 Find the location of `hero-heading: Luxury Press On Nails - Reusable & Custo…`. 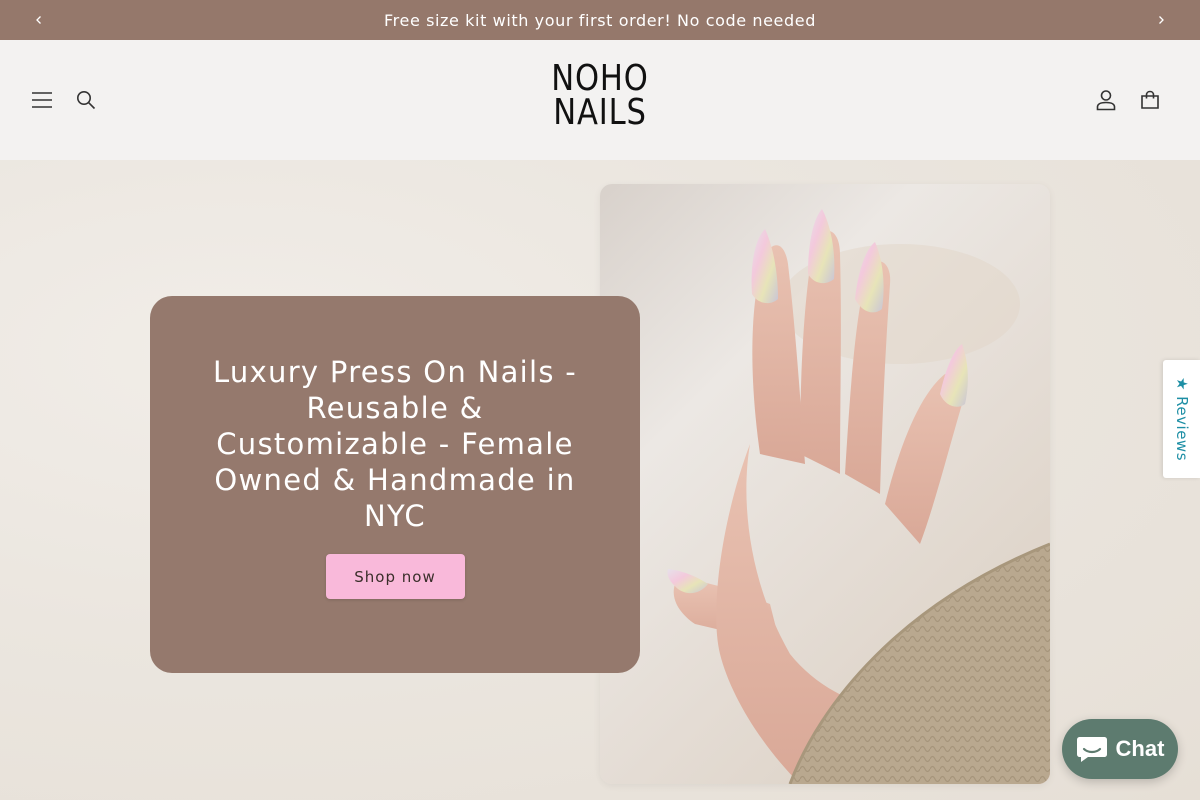

hero-heading: Luxury Press On Nails - Reusable & Custo… is located at coordinates (395, 444).